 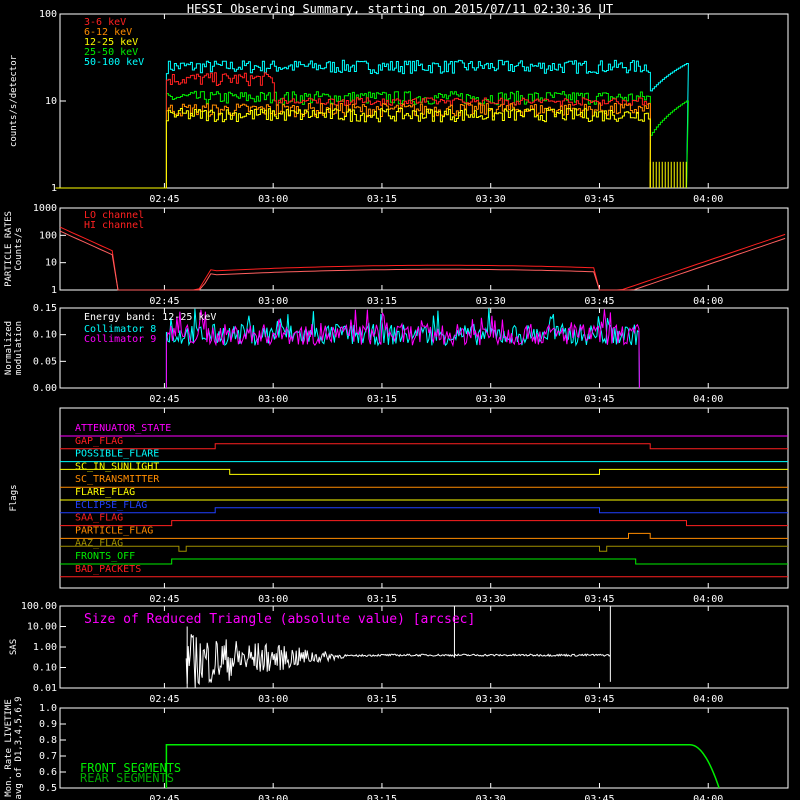 I want to click on flag-label: FRONTS_OFF, so click(x=105, y=556).